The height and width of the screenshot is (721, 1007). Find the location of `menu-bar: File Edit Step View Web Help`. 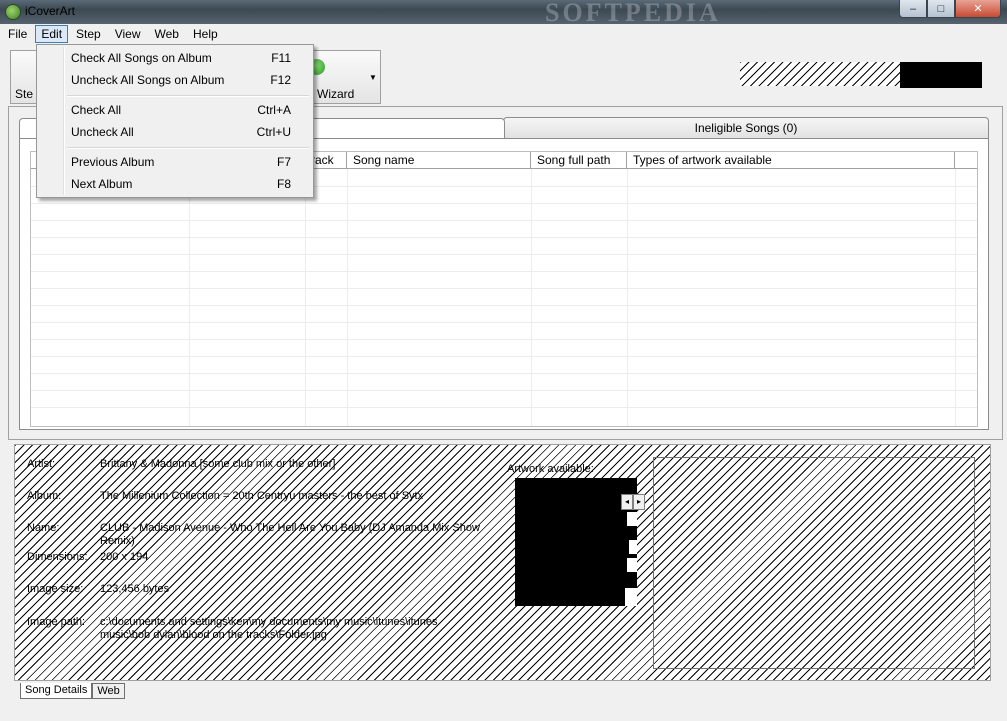

menu-bar: File Edit Step View Web Help is located at coordinates (503, 34).